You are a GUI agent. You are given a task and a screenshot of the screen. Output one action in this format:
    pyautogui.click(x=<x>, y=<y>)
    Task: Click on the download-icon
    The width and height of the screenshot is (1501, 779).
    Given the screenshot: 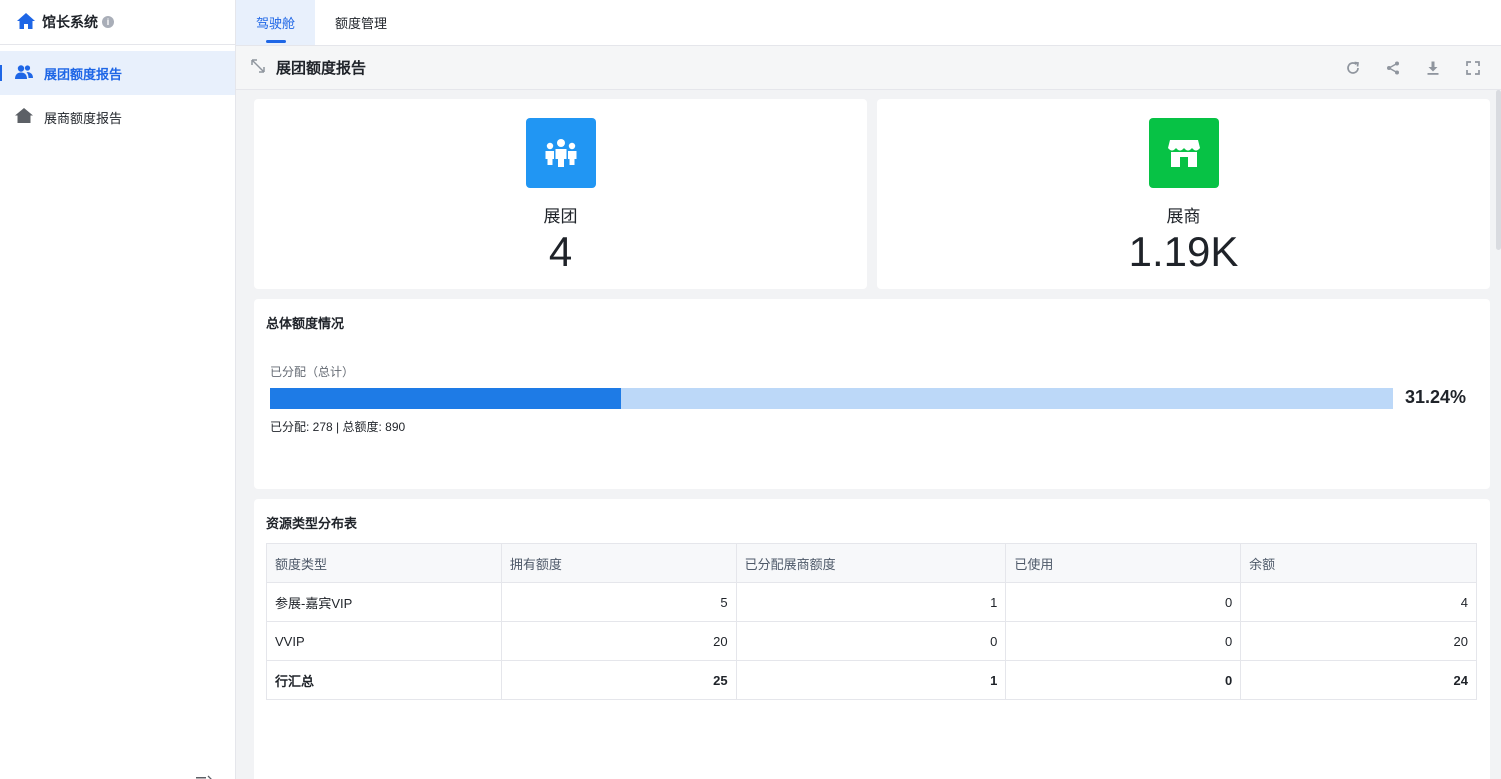 What is the action you would take?
    pyautogui.click(x=1433, y=68)
    